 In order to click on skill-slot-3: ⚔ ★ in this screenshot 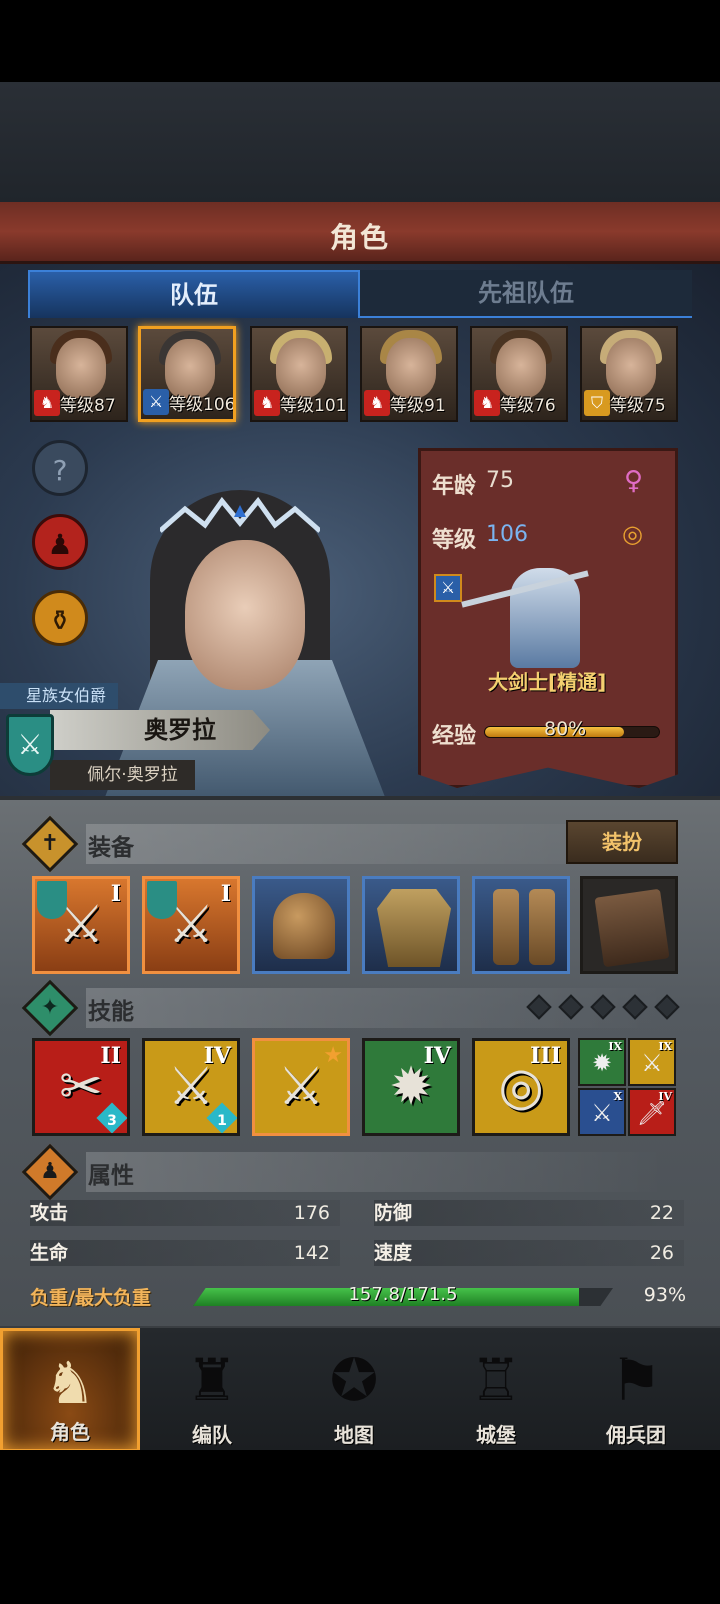, I will do `click(301, 1087)`.